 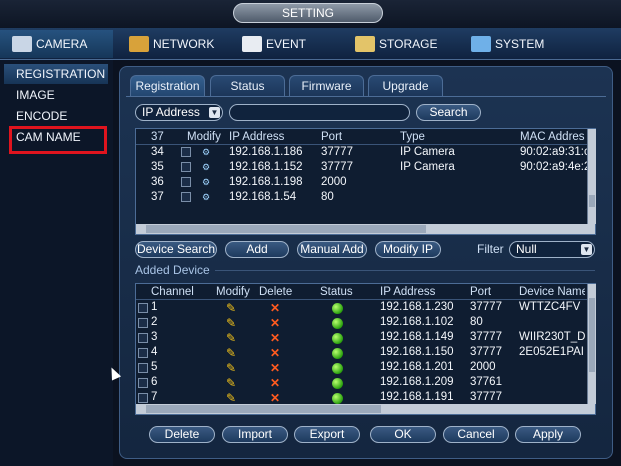 What do you see at coordinates (476, 322) in the screenshot?
I see `row-port: 80` at bounding box center [476, 322].